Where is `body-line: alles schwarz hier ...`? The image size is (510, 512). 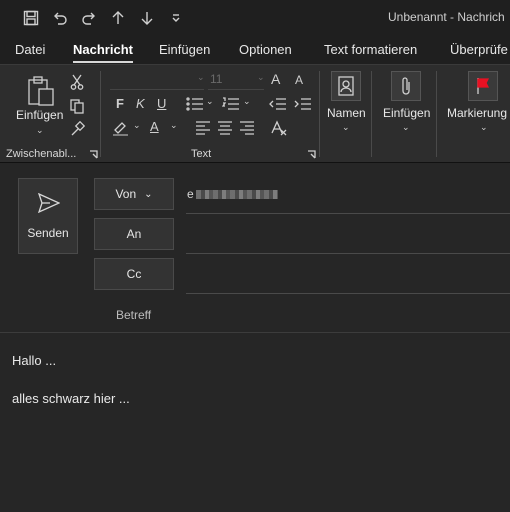 body-line: alles schwarz hier ... is located at coordinates (71, 398).